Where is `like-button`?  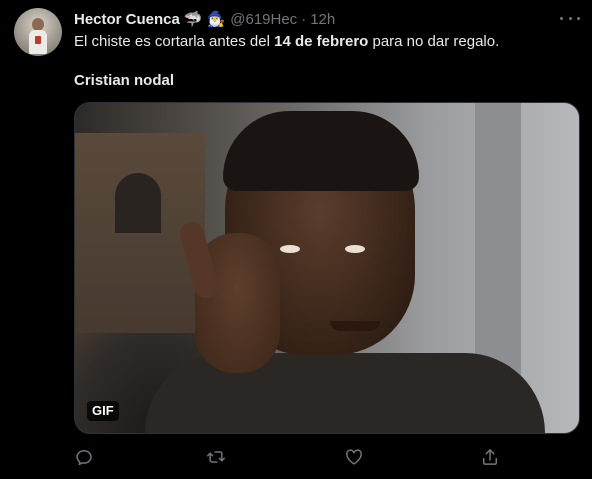
like-button is located at coordinates (354, 457).